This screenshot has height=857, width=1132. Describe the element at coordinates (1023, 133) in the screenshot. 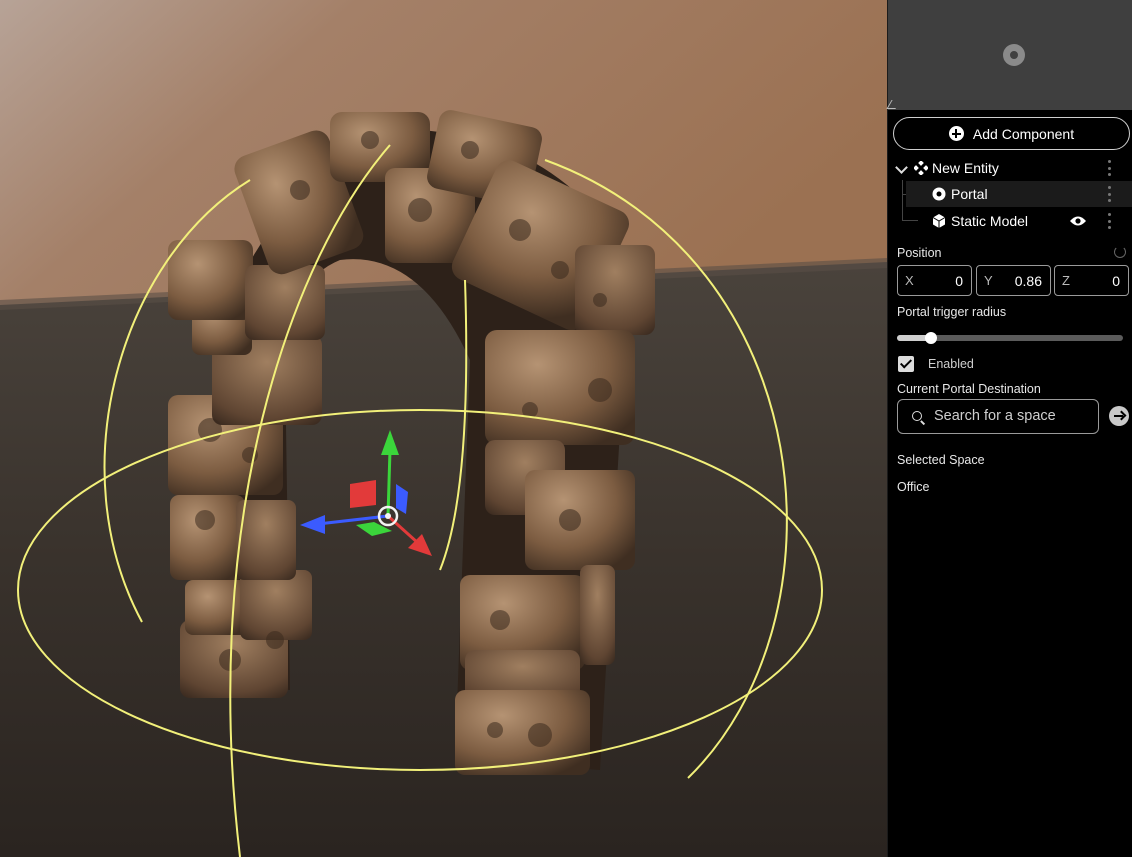

I see `add-component-label: Add Component` at that location.